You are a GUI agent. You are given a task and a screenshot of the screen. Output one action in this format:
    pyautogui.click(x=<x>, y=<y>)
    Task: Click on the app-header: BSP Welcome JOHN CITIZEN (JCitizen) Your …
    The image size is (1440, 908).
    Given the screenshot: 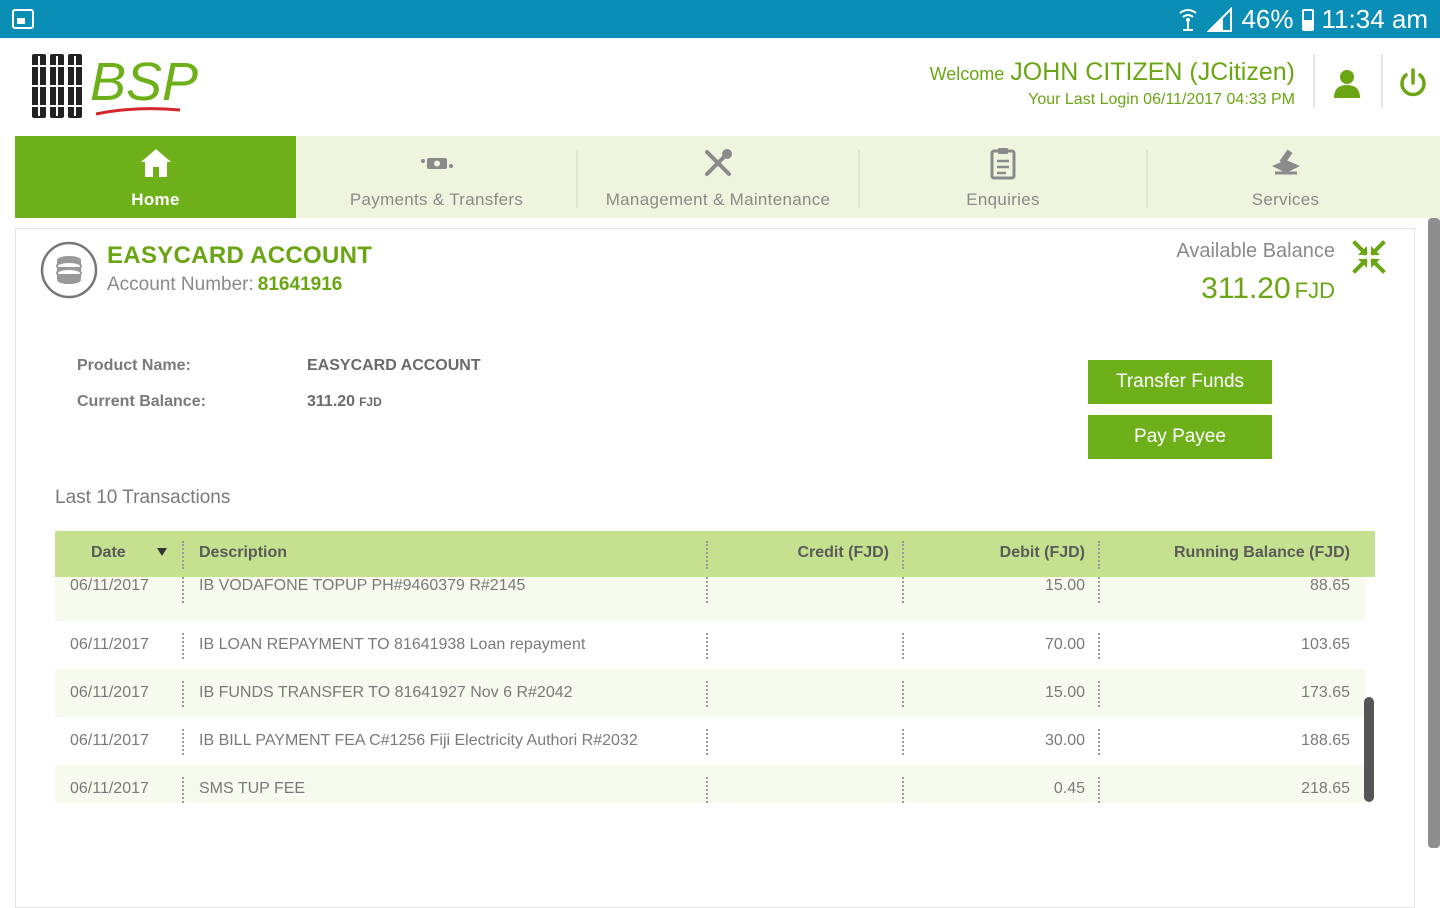 What is the action you would take?
    pyautogui.click(x=720, y=87)
    